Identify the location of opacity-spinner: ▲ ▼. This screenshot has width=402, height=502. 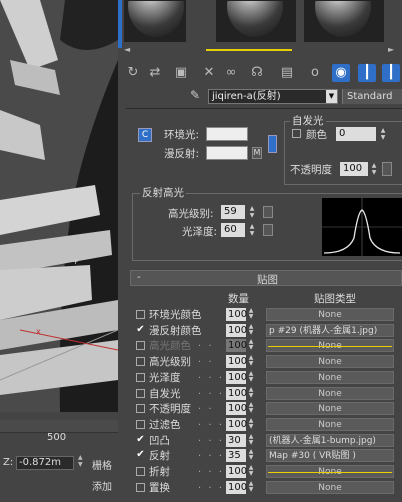
(374, 169).